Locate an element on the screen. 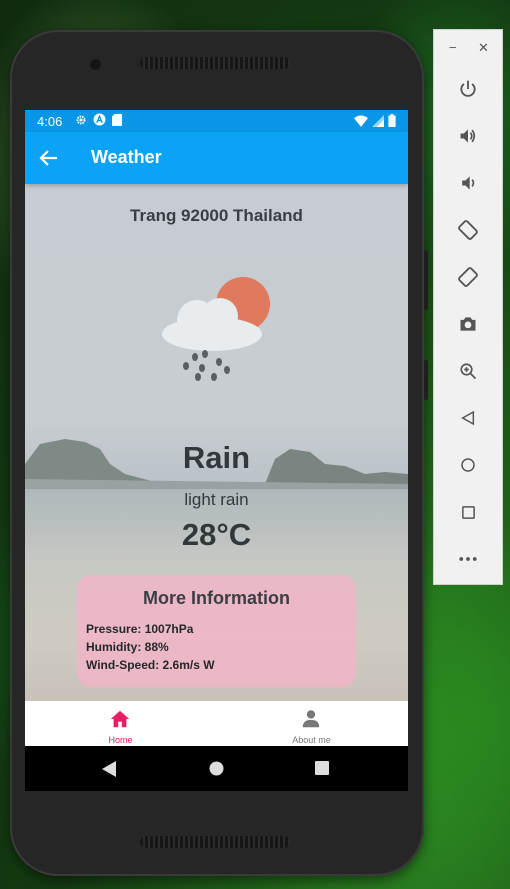 Image resolution: width=510 pixels, height=889 pixels. back-icon is located at coordinates (468, 418).